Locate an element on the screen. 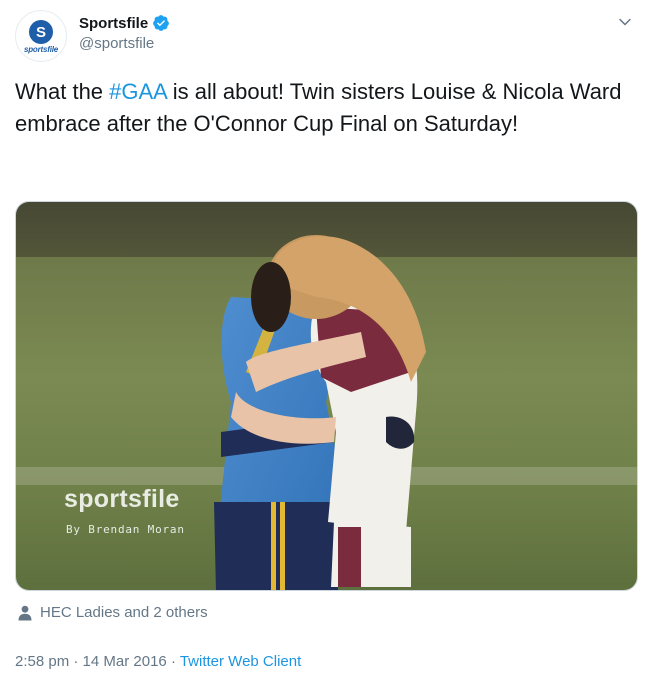 Image resolution: width=650 pixels, height=687 pixels. chevron-down-icon is located at coordinates (625, 22).